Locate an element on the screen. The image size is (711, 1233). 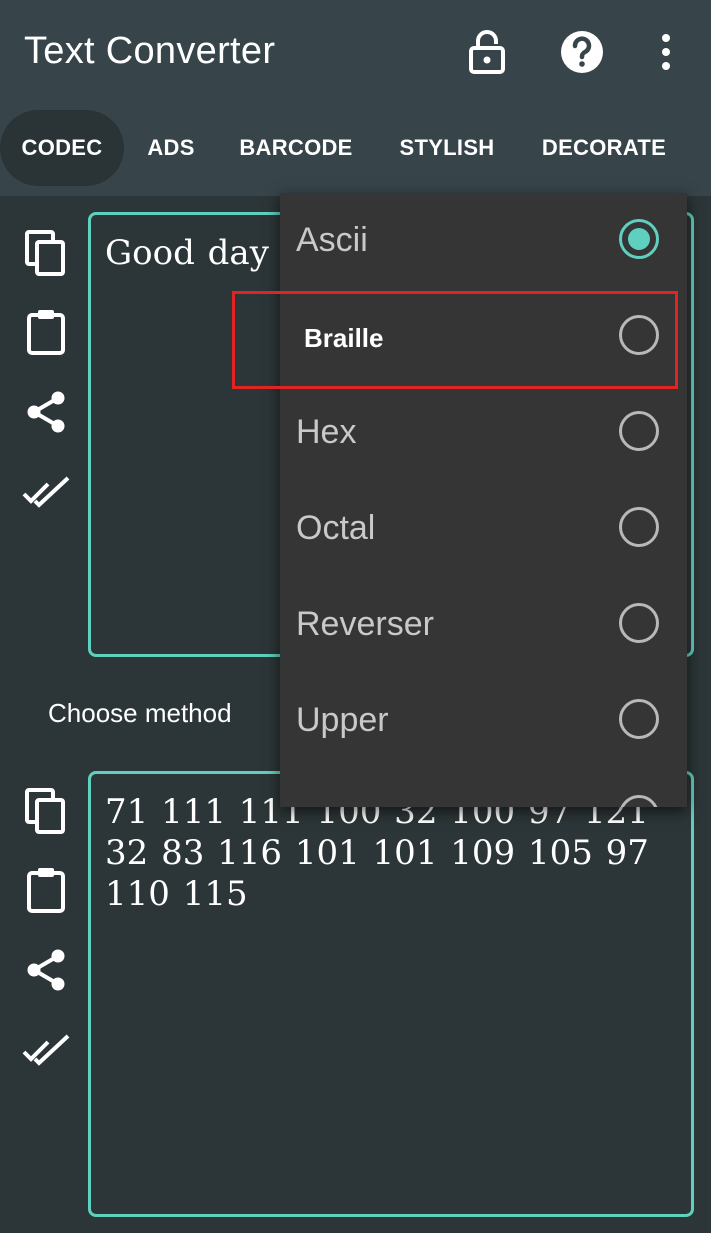
lock-open-icon is located at coordinates (487, 52).